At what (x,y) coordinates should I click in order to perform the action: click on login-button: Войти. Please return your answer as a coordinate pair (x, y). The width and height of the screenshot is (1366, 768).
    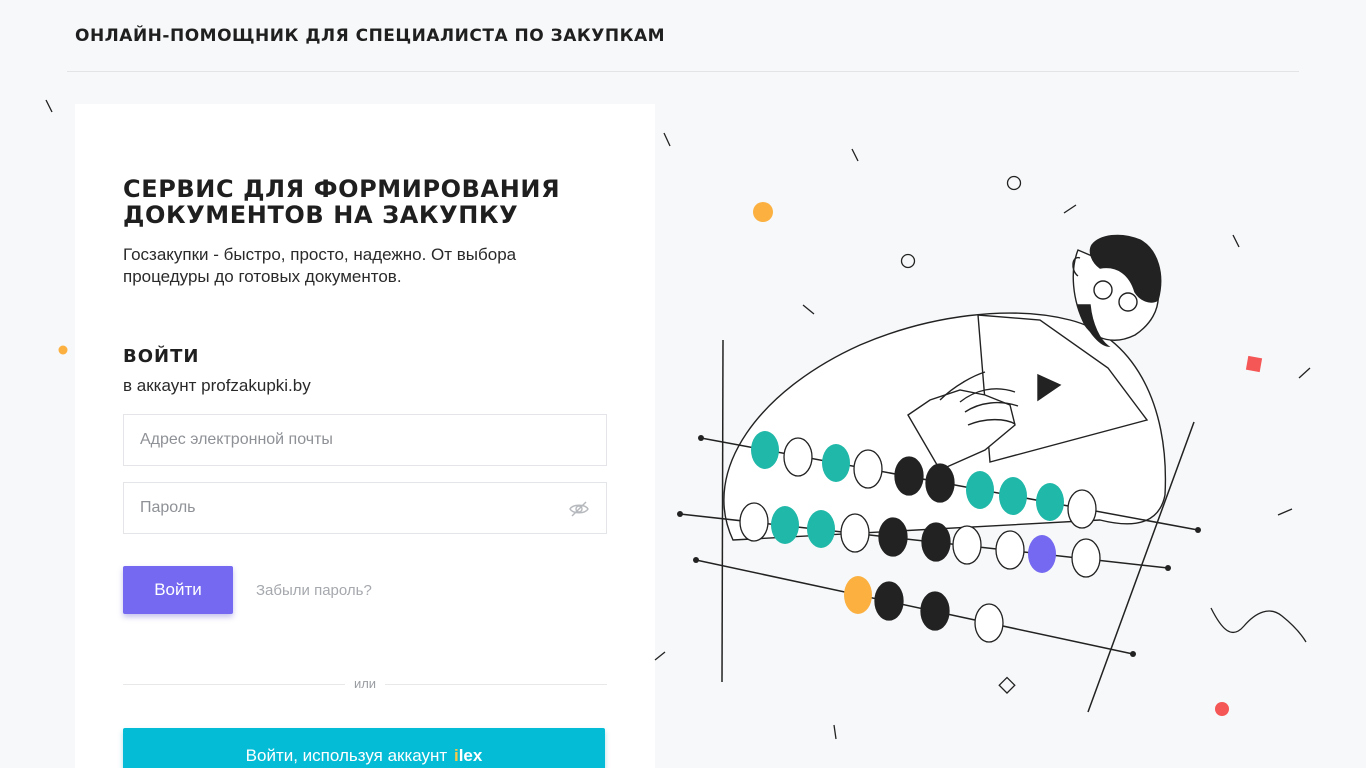
    Looking at the image, I should click on (178, 590).